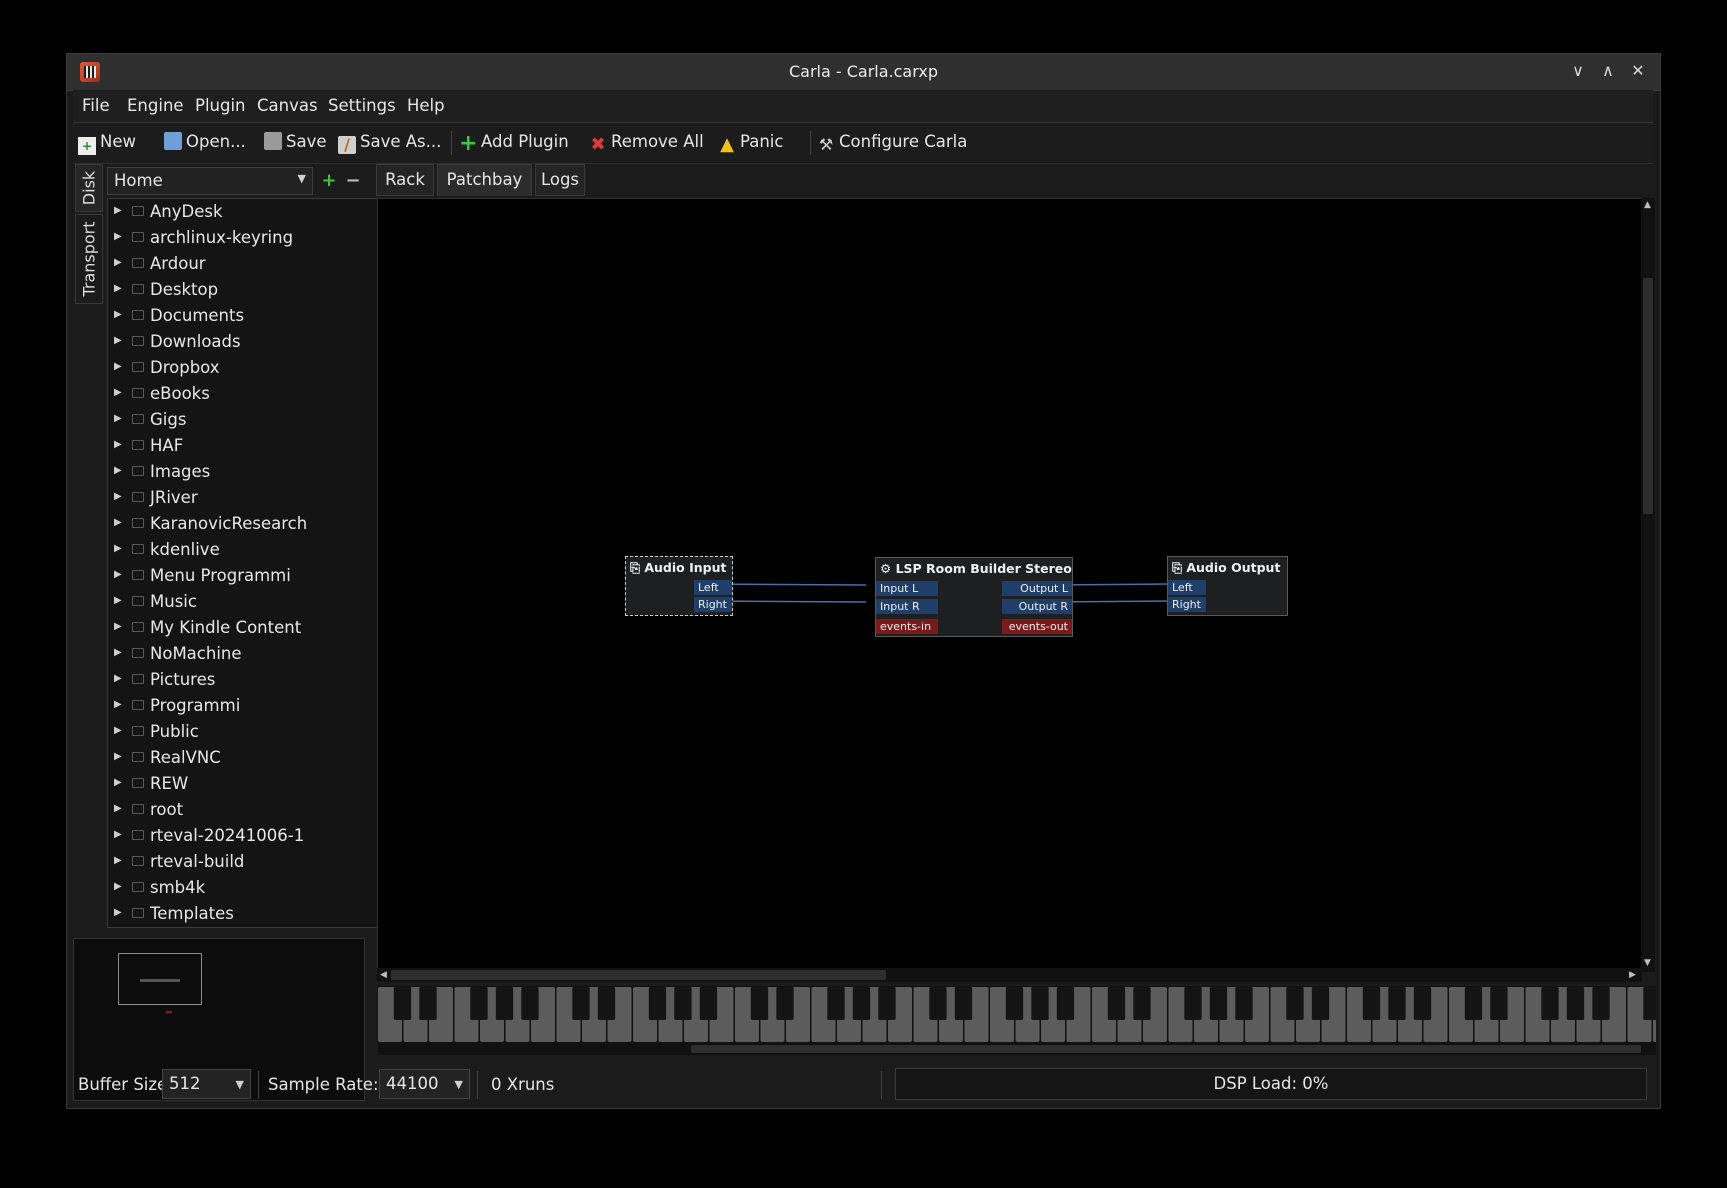 The width and height of the screenshot is (1727, 1188). What do you see at coordinates (107, 143) in the screenshot?
I see `new-button: + New` at bounding box center [107, 143].